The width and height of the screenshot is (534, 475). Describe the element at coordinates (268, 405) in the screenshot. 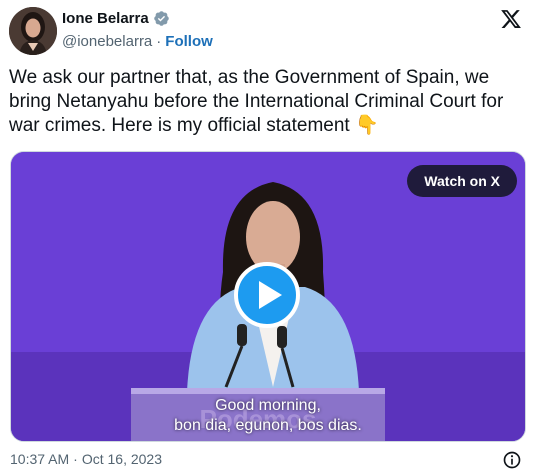

I see `subtitle-line-1: Good morning,` at that location.